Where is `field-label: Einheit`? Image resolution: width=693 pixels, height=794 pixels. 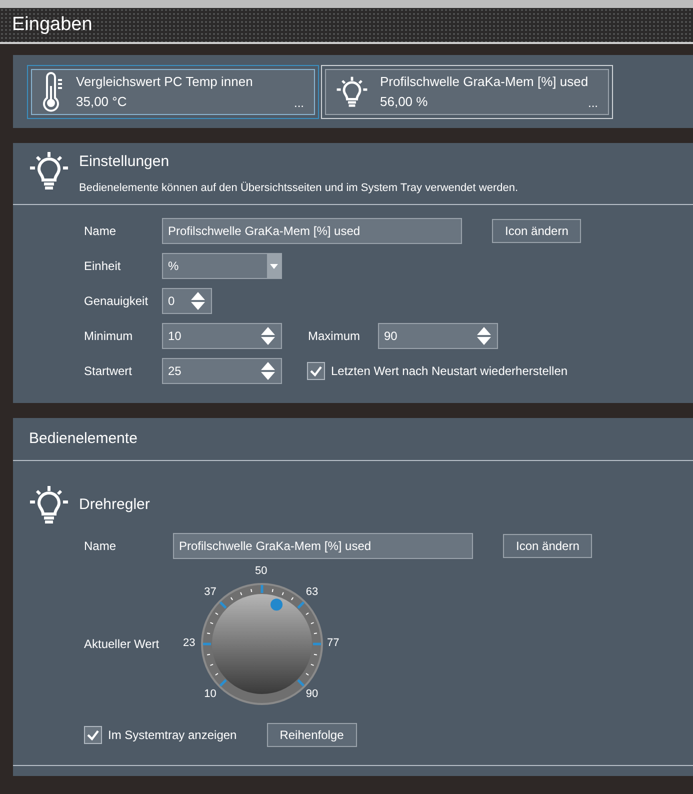
field-label: Einheit is located at coordinates (103, 266).